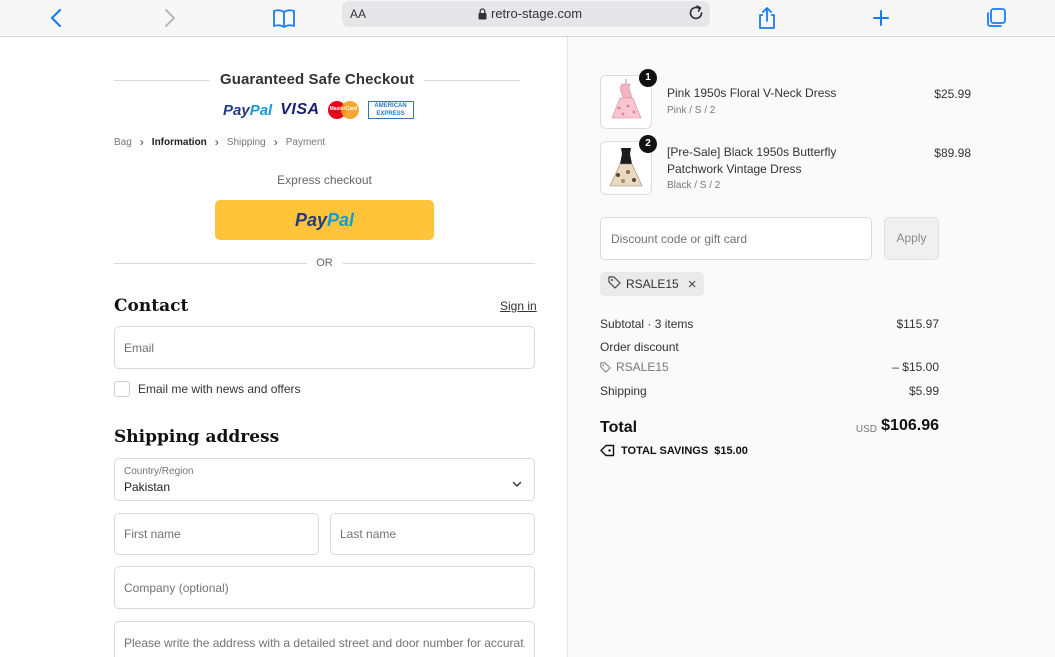 The image size is (1055, 657). I want to click on paypal-logo: PayPal, so click(248, 110).